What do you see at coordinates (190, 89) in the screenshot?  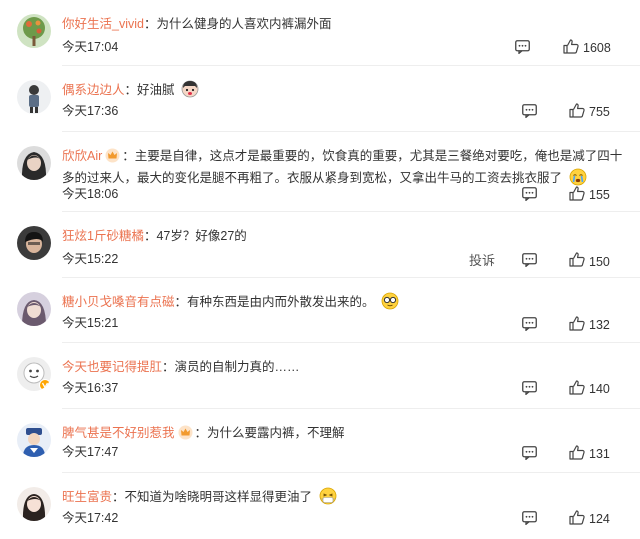 I see `face-emoji` at bounding box center [190, 89].